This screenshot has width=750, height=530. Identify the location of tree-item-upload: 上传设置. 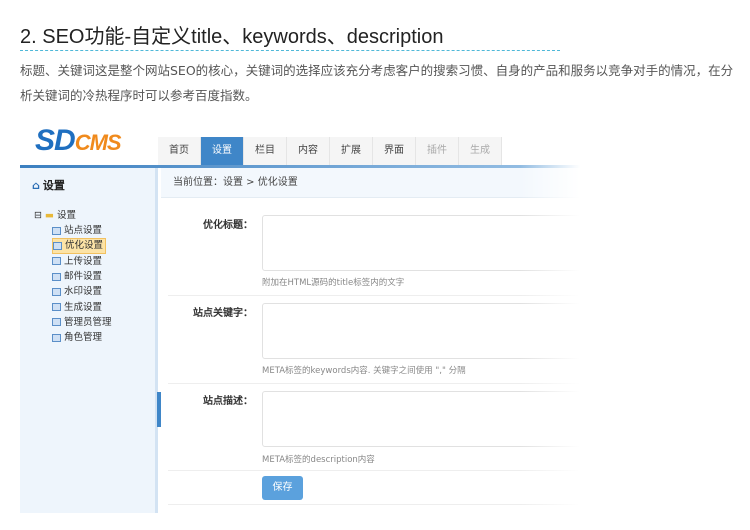
(82, 261).